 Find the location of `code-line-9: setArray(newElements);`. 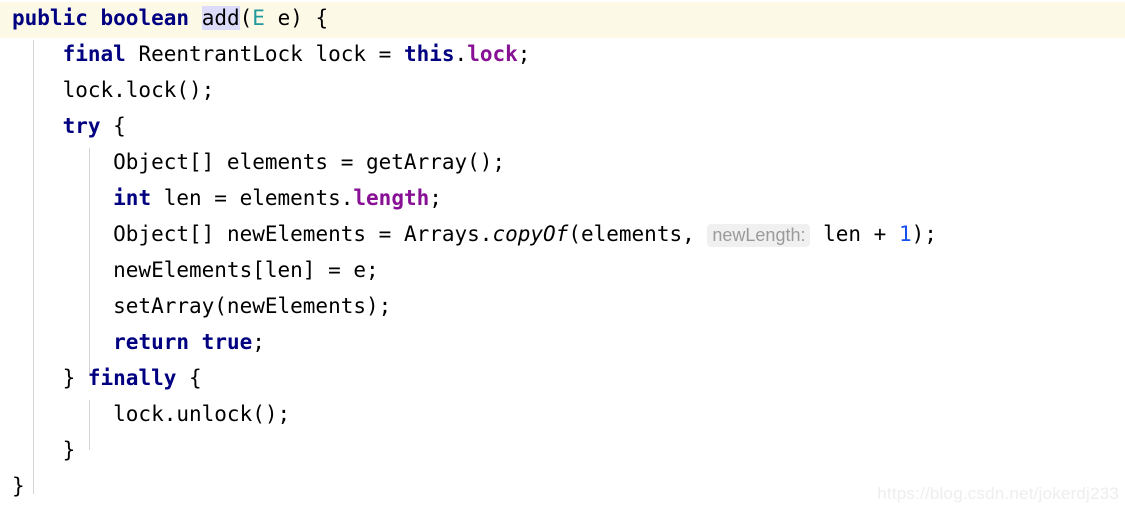

code-line-9: setArray(newElements); is located at coordinates (562, 306).